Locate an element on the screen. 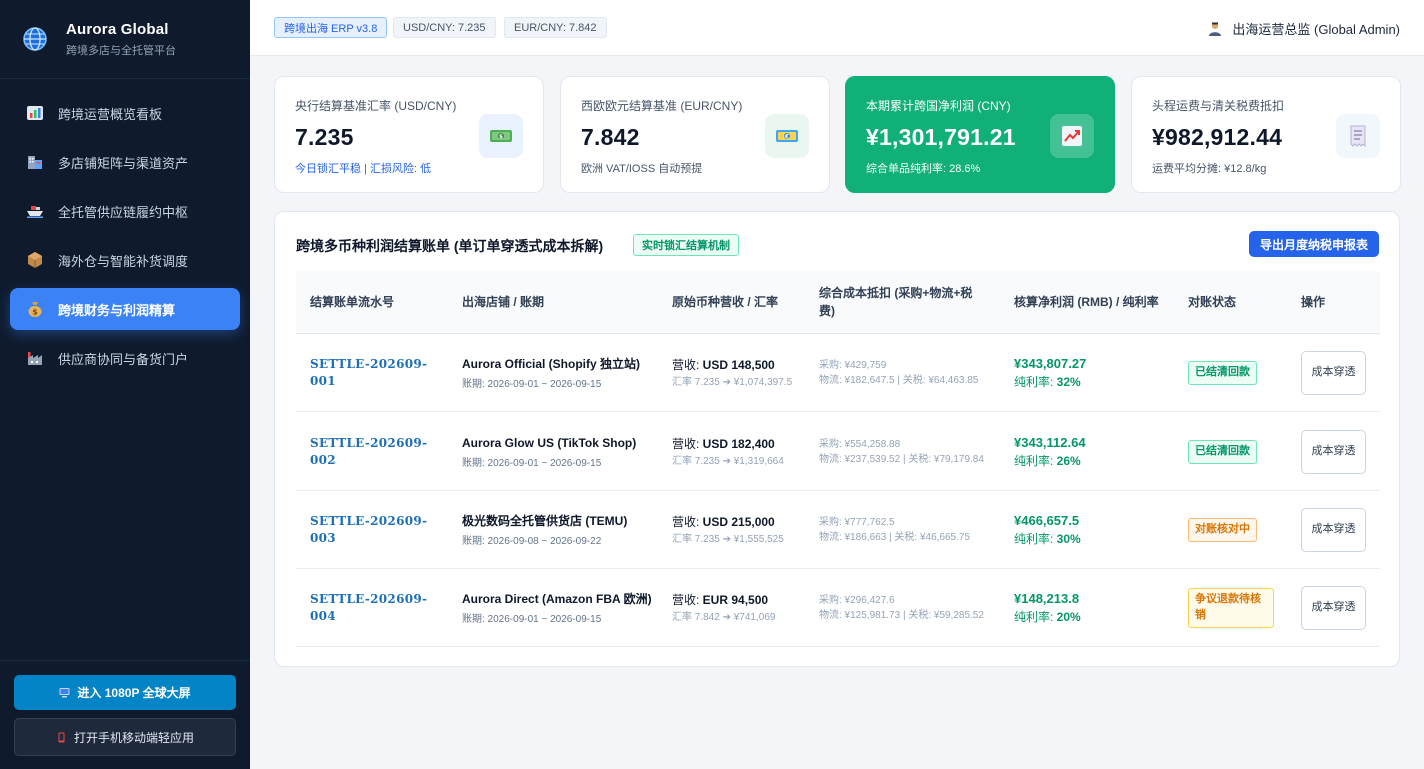  cost-purchase: 采购: ¥296,427.6 is located at coordinates (857, 600).